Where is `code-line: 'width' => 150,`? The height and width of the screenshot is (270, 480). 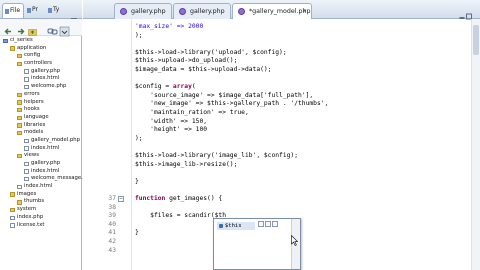 code-line: 'width' => 150, is located at coordinates (171, 122).